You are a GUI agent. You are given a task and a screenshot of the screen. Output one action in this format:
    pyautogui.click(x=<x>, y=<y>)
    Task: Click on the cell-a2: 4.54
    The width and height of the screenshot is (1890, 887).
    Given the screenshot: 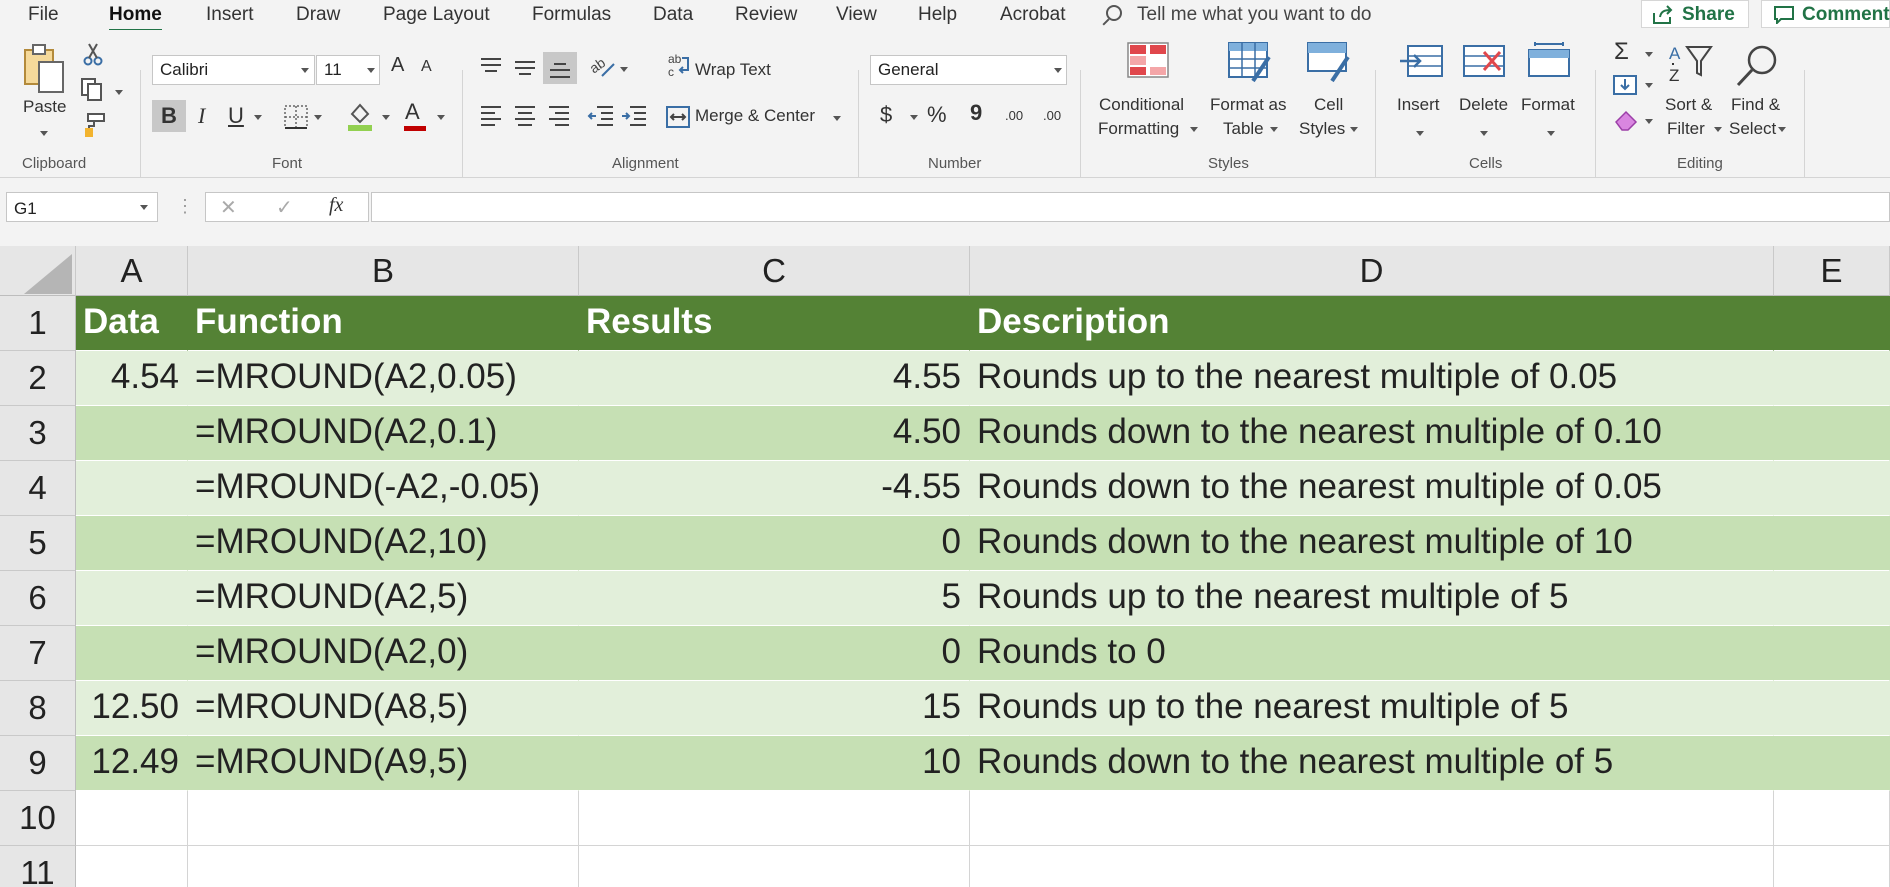 What is the action you would take?
    pyautogui.click(x=132, y=378)
    